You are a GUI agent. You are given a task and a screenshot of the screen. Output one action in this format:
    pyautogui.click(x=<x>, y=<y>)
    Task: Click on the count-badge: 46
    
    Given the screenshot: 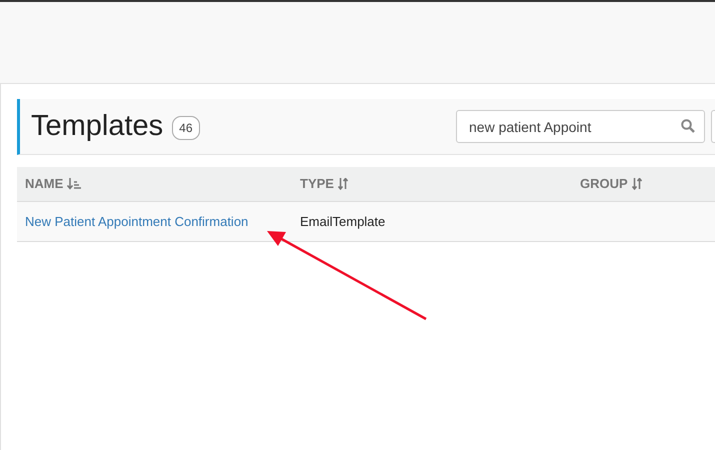 What is the action you would take?
    pyautogui.click(x=186, y=128)
    